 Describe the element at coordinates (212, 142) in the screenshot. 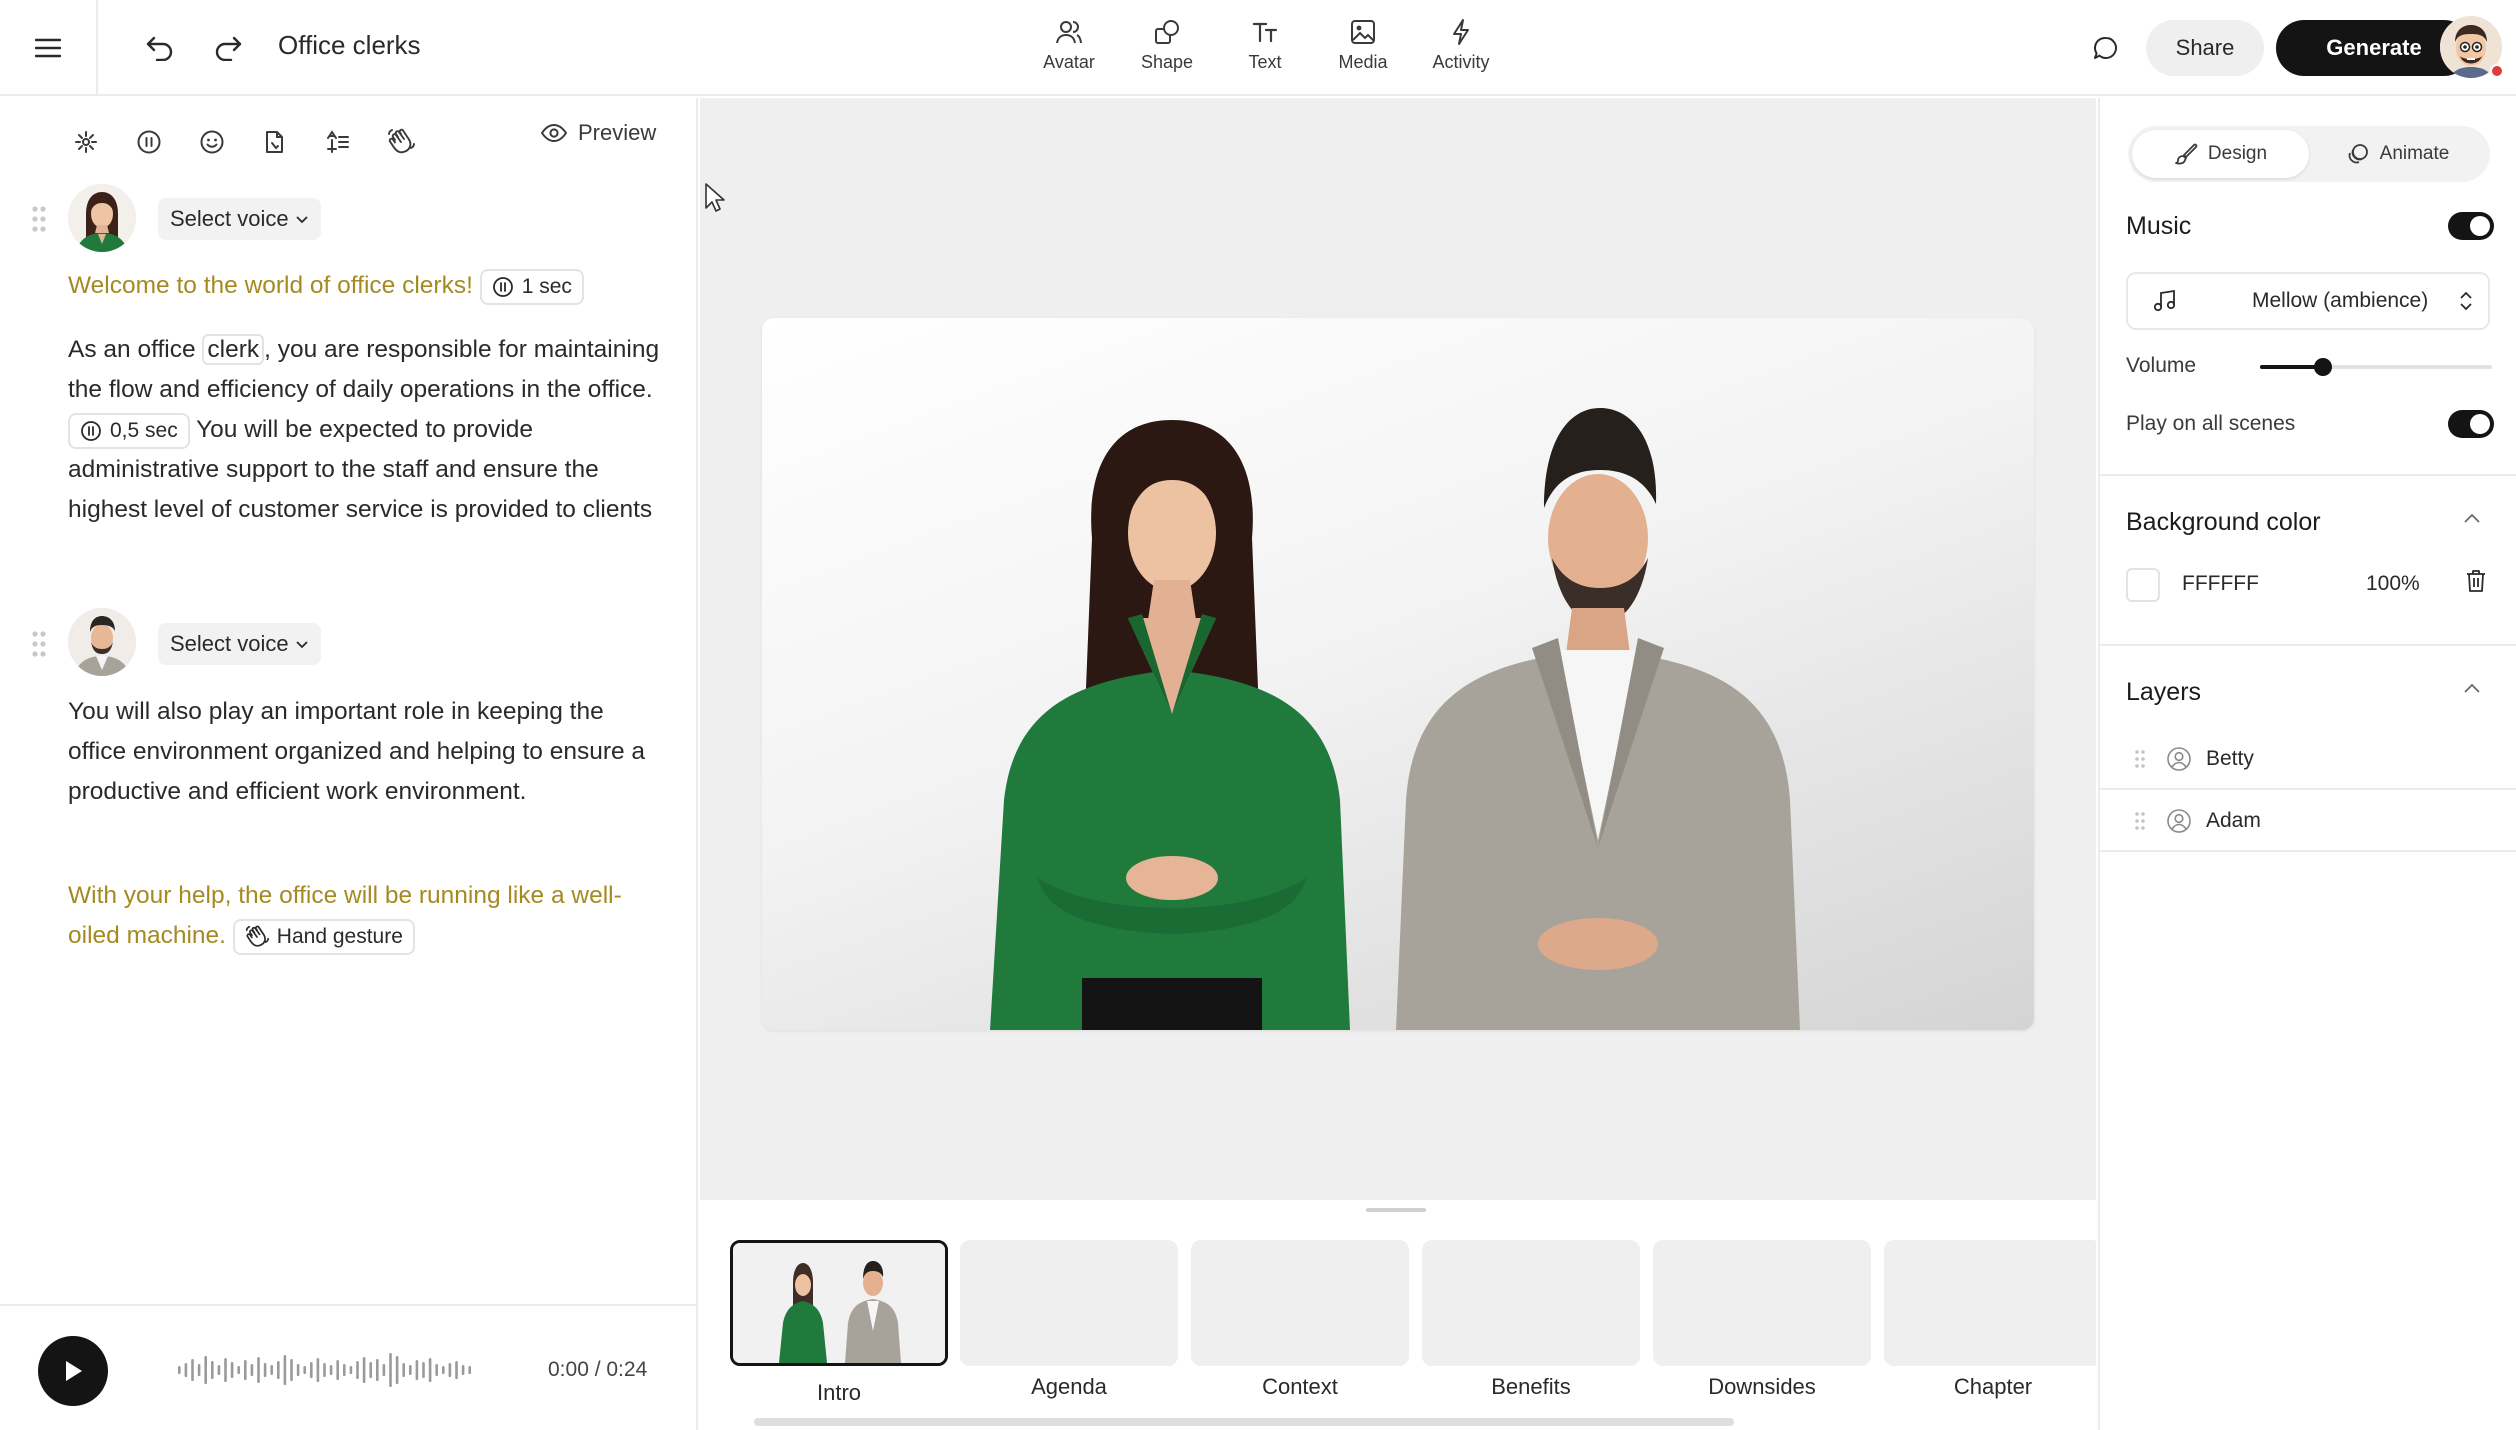

I see `insert-emotion-button` at that location.